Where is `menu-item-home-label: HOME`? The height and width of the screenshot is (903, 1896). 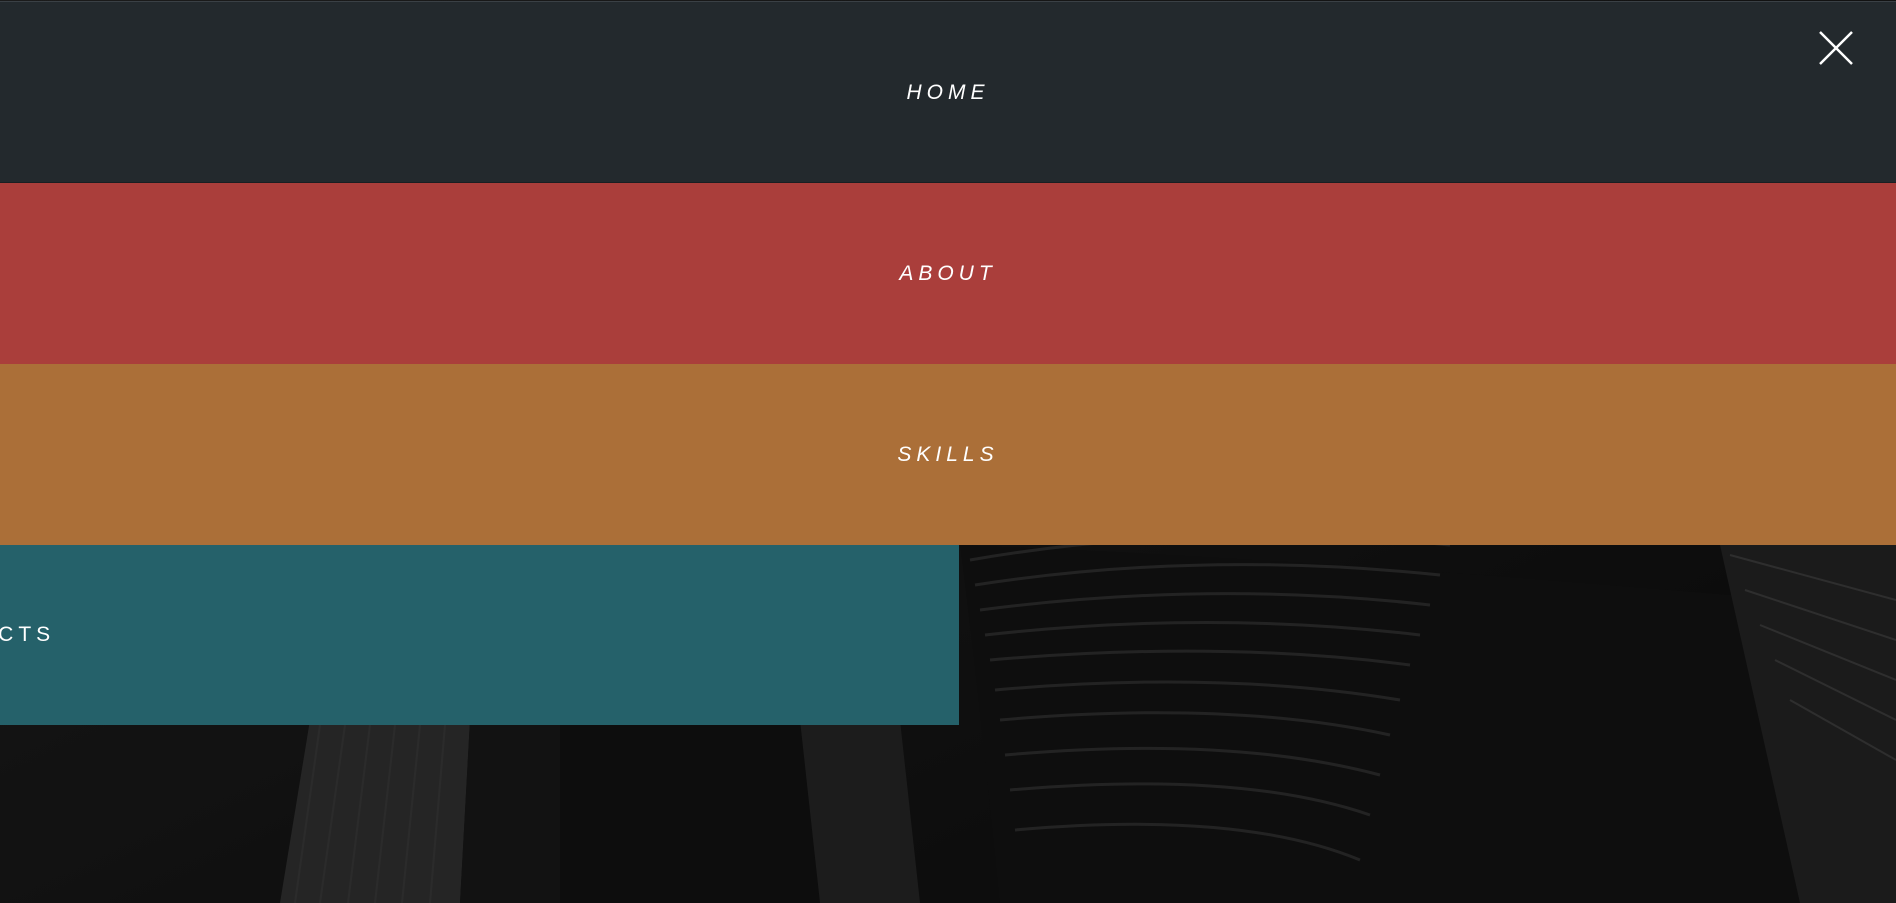
menu-item-home-label: HOME is located at coordinates (948, 93).